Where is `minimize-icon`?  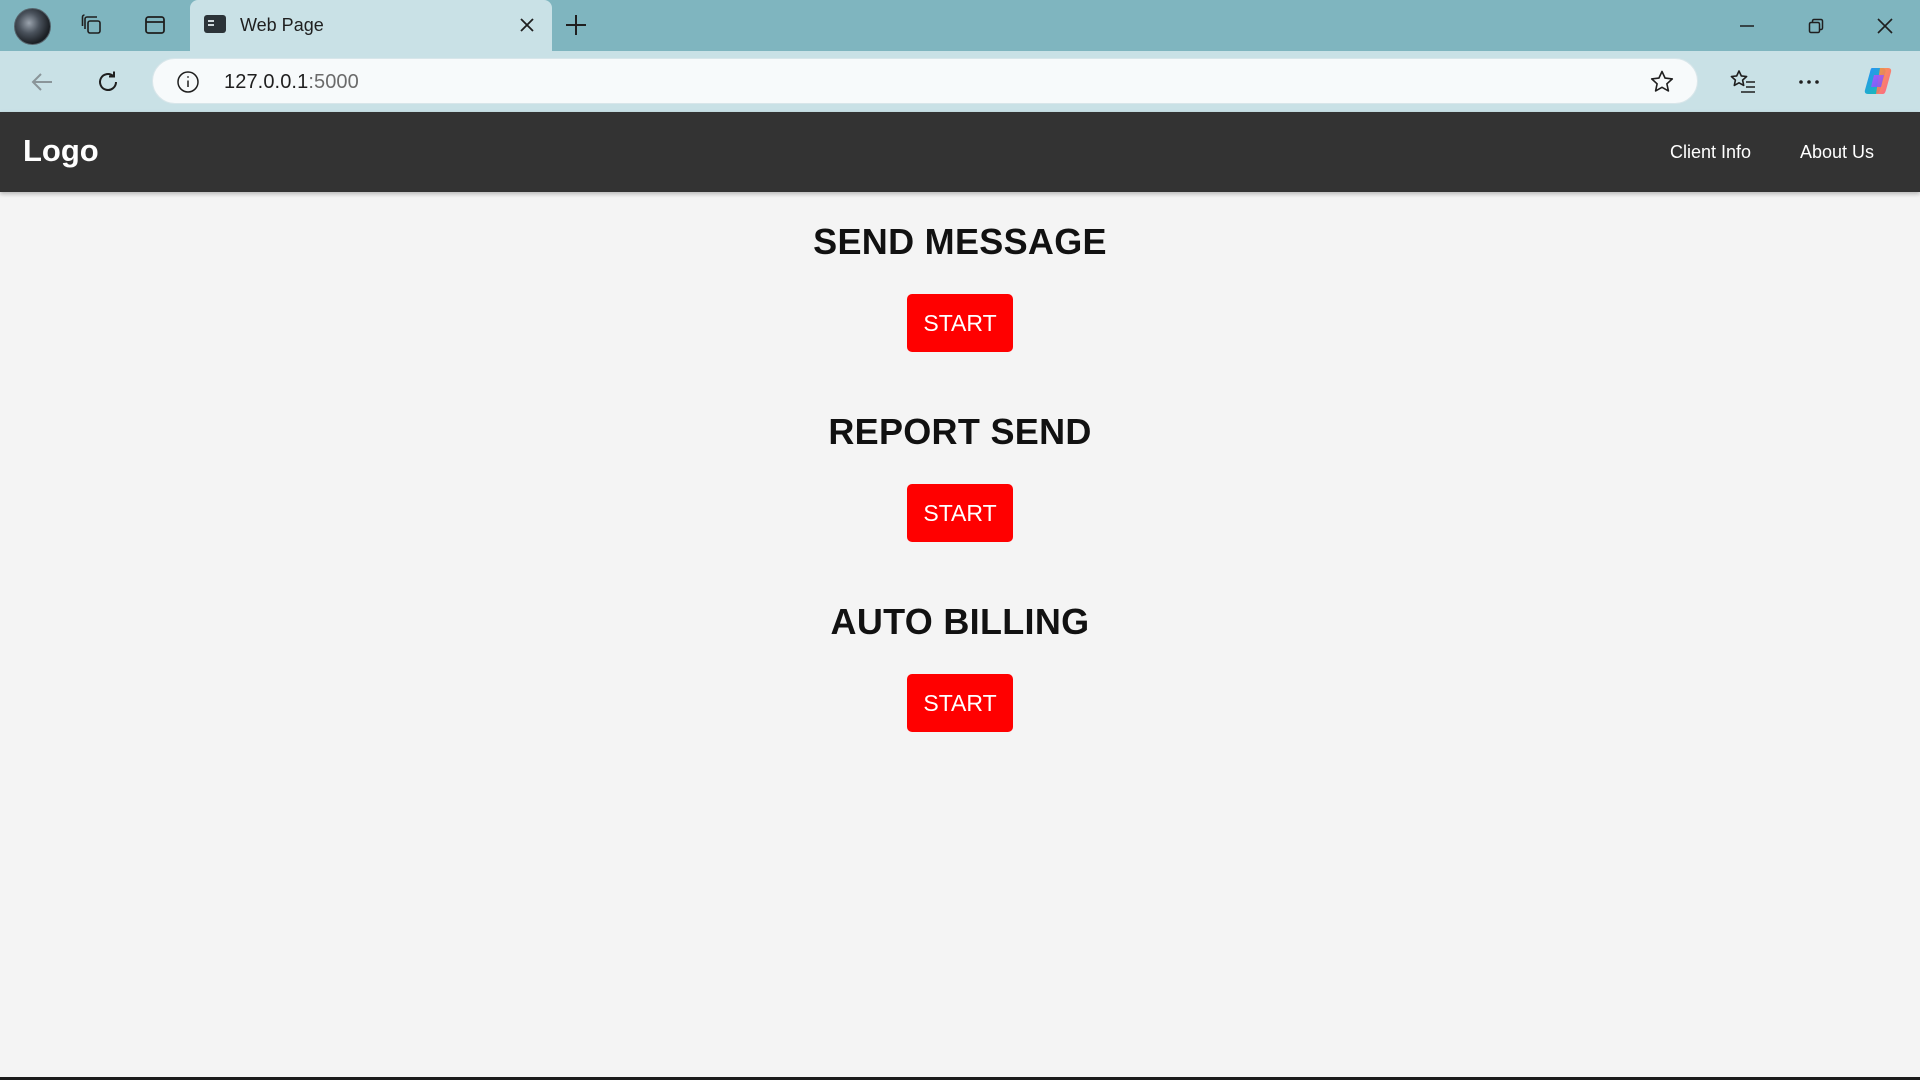
minimize-icon is located at coordinates (1747, 25).